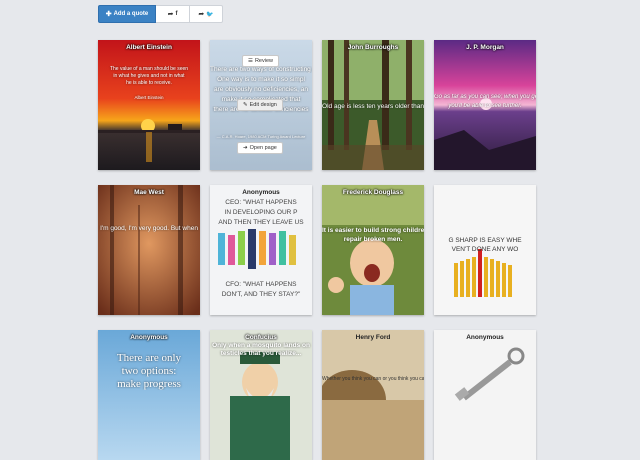  Describe the element at coordinates (485, 240) in the screenshot. I see `quote-line: G SHARP IS EASY WHE` at that location.